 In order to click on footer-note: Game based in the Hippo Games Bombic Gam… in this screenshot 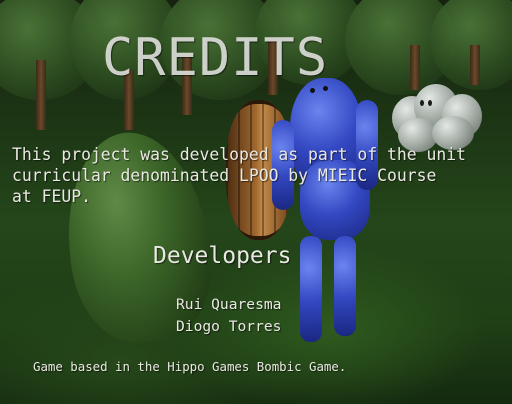, I will do `click(190, 366)`.